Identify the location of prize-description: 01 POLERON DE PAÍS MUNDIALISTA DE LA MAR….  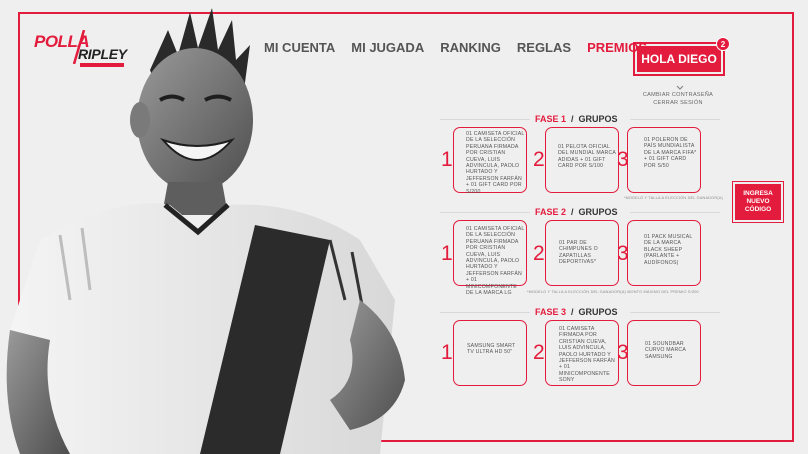
(670, 153).